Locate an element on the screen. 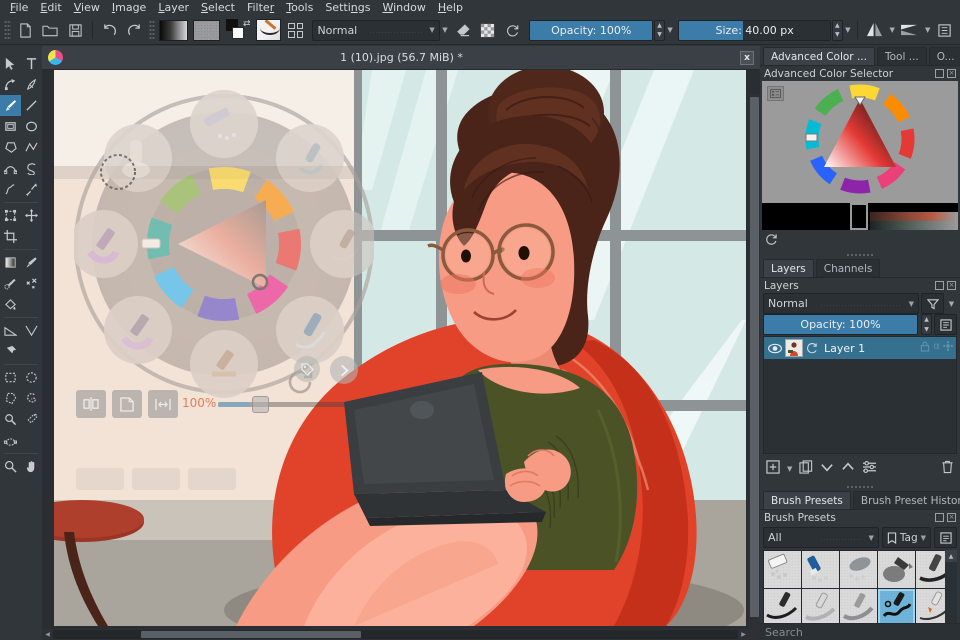 The width and height of the screenshot is (960, 640). gradient-tool is located at coordinates (10, 262).